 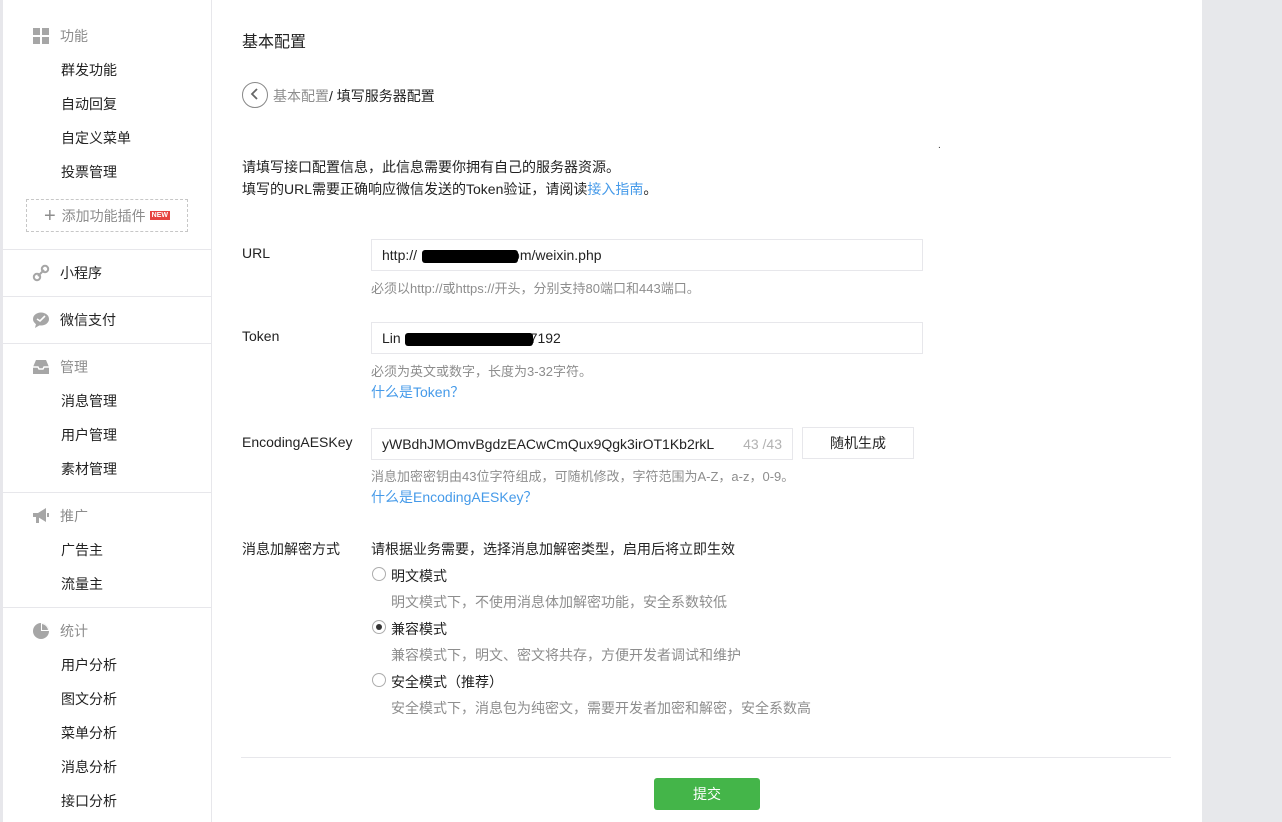 I want to click on token-hint: 必须为英文或数字，长度为3-32字符。, so click(x=482, y=371).